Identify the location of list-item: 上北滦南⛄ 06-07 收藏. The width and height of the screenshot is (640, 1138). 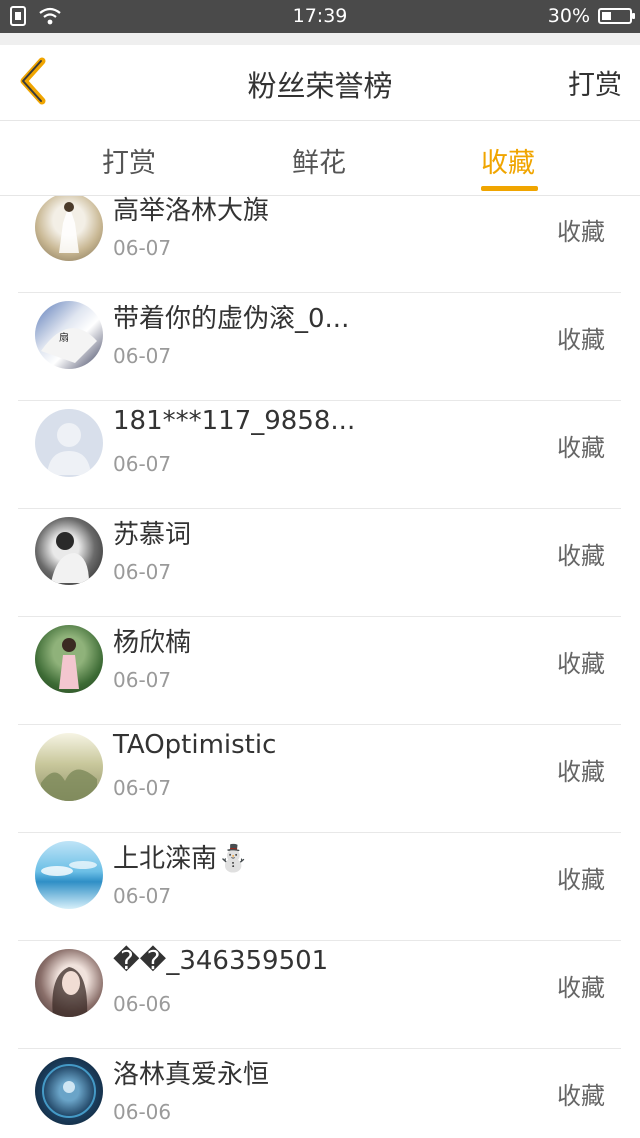
(319, 886).